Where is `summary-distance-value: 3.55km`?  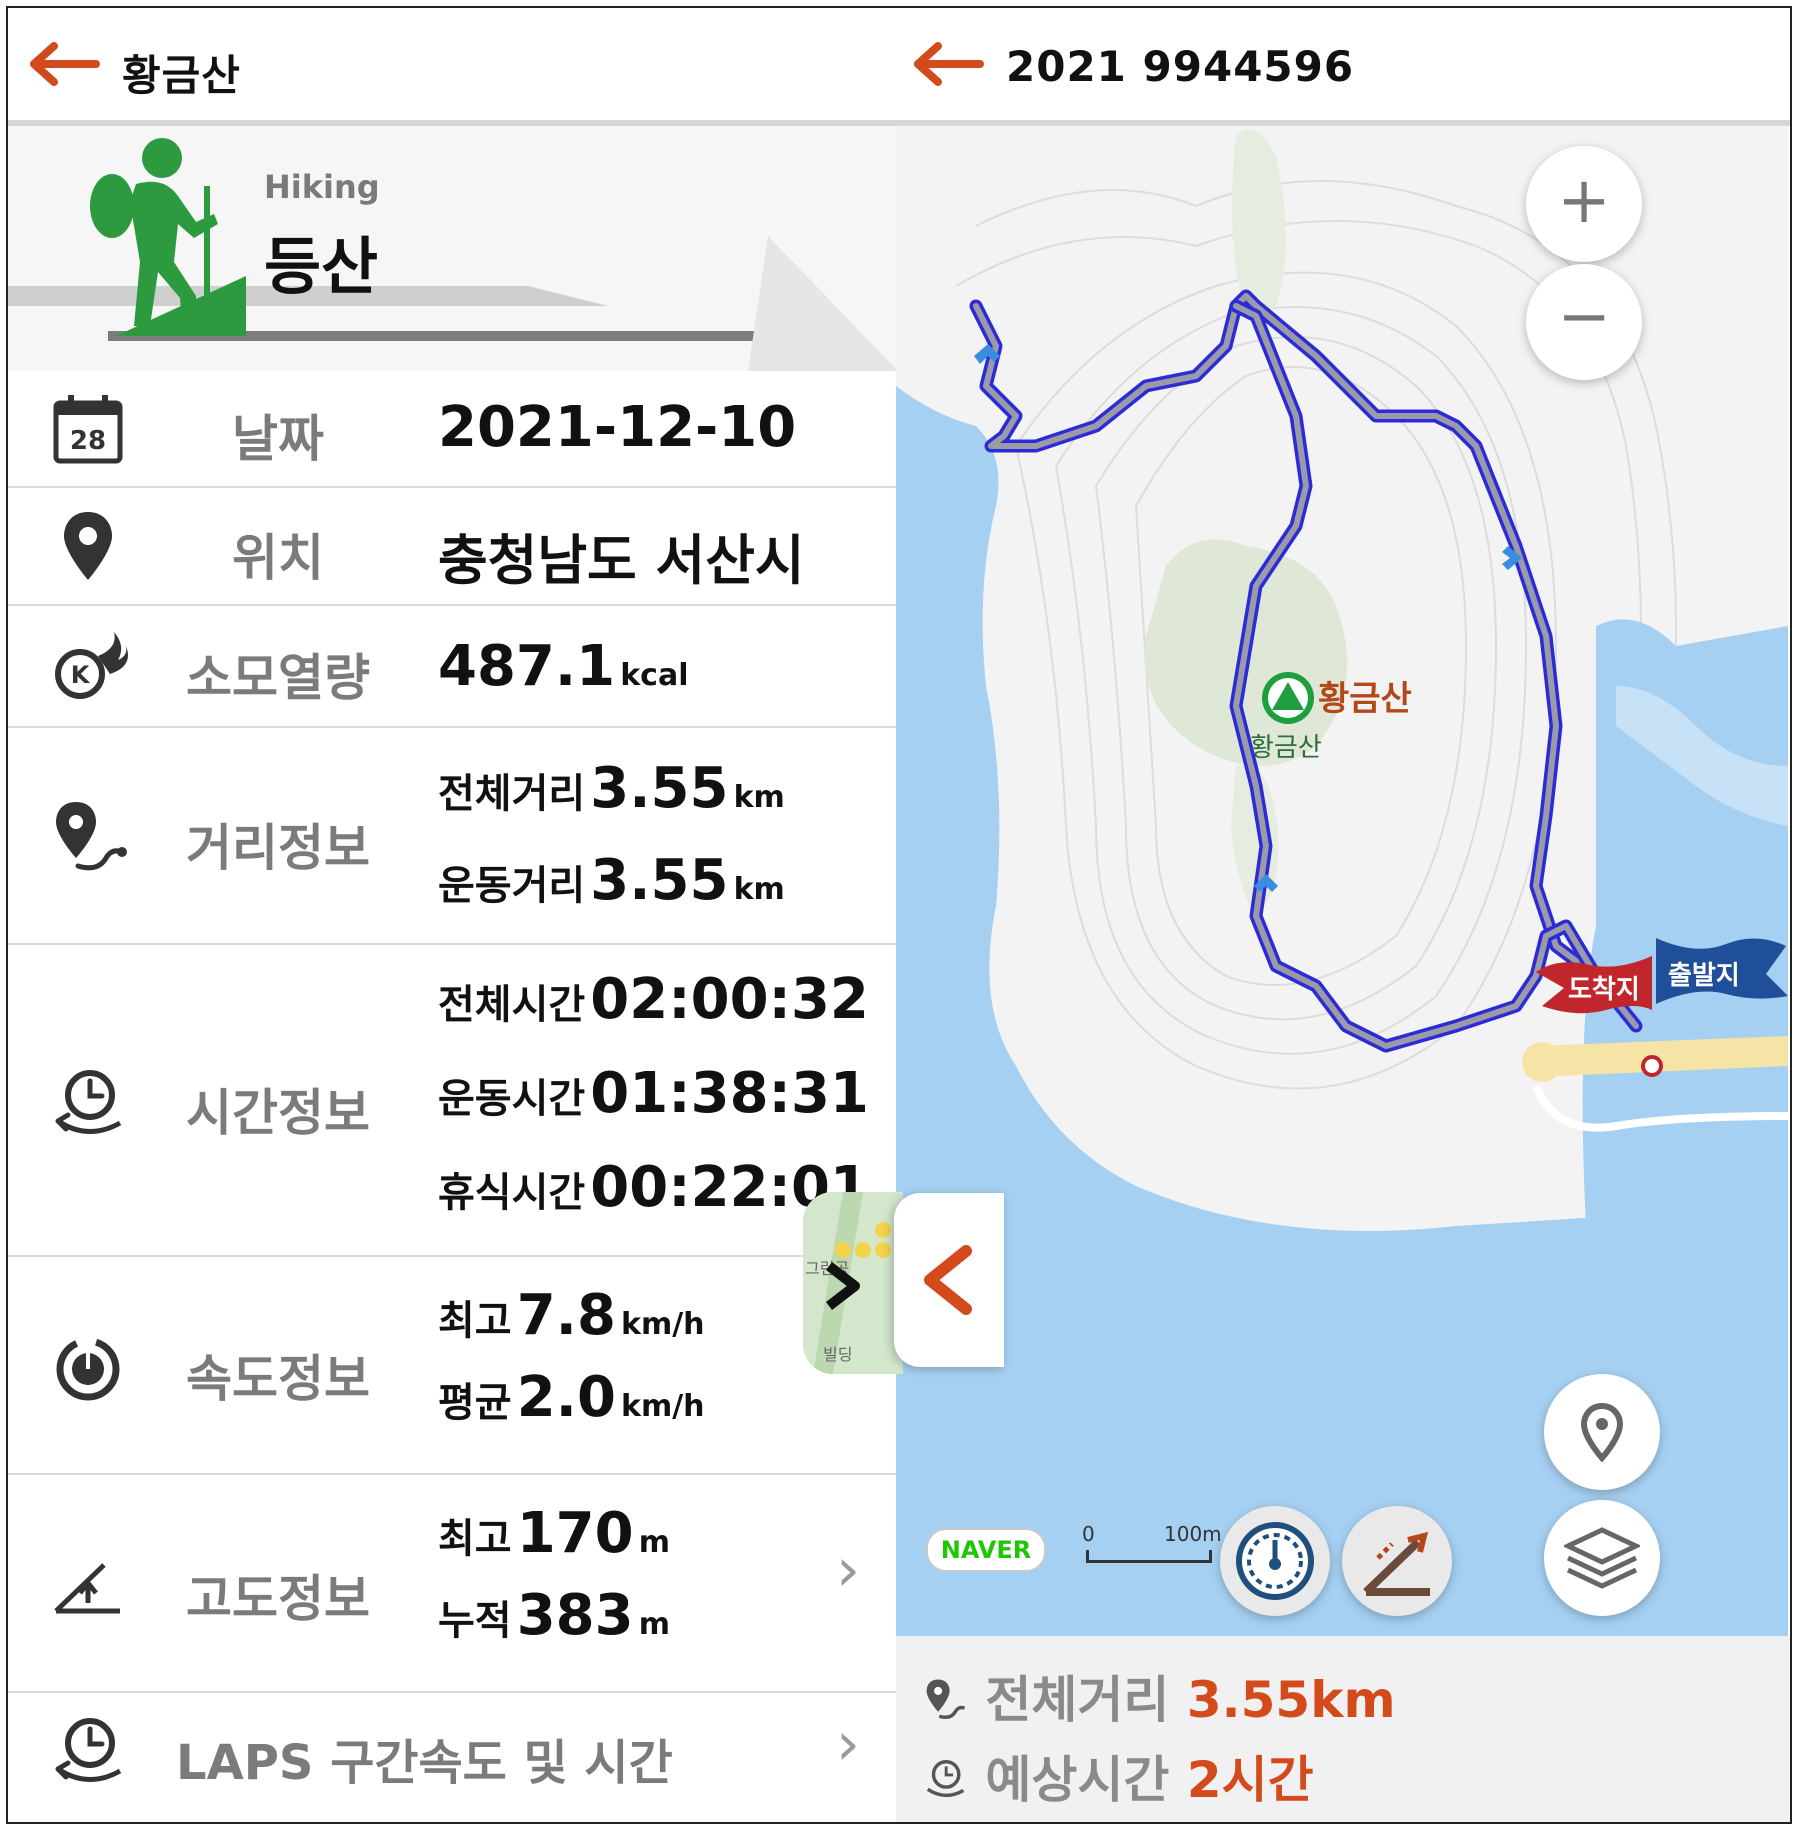 summary-distance-value: 3.55km is located at coordinates (1291, 1700).